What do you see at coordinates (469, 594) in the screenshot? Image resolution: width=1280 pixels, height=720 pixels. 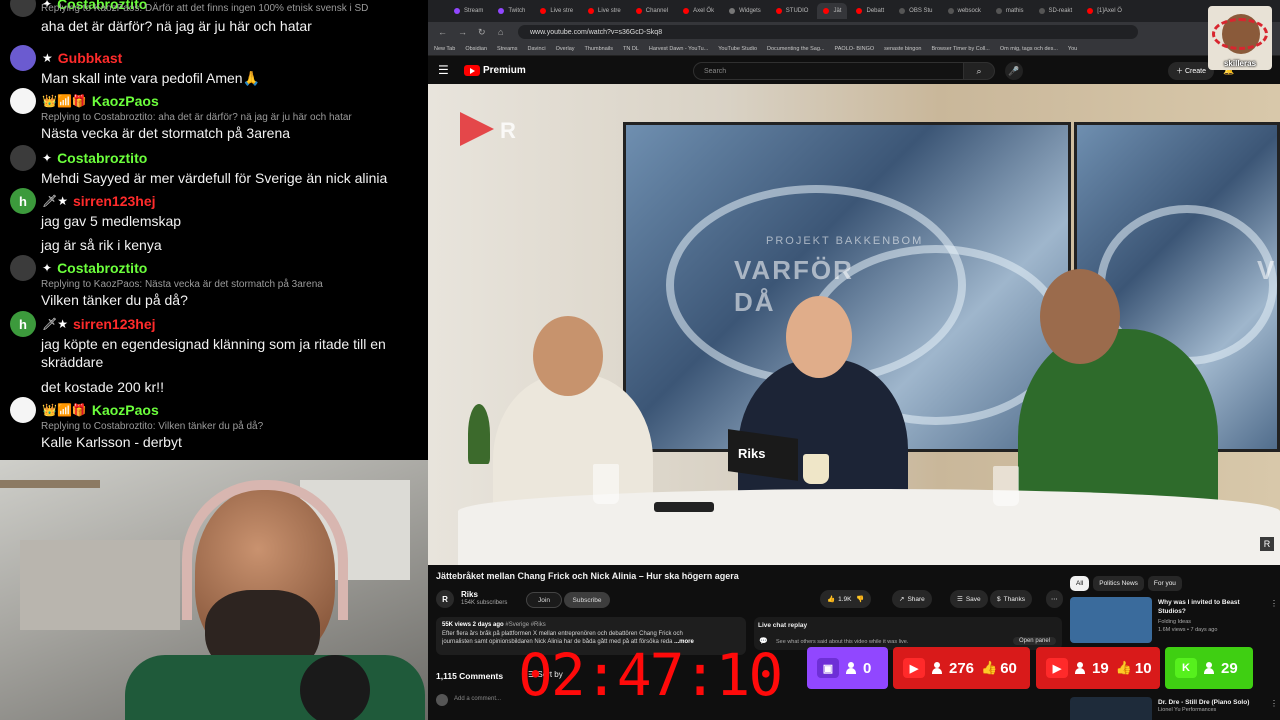 I see `channel-name: Riks` at bounding box center [469, 594].